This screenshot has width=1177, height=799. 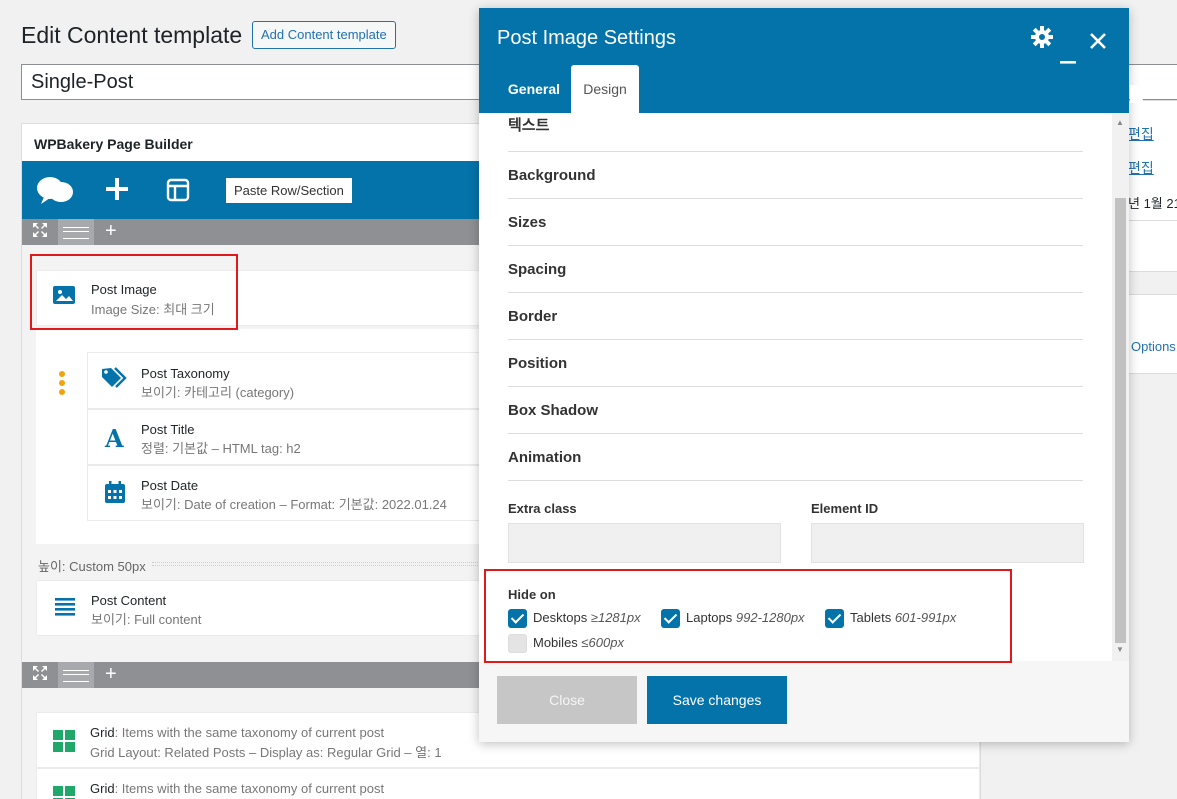 What do you see at coordinates (55, 192) in the screenshot?
I see `wpbakery-logo-icon` at bounding box center [55, 192].